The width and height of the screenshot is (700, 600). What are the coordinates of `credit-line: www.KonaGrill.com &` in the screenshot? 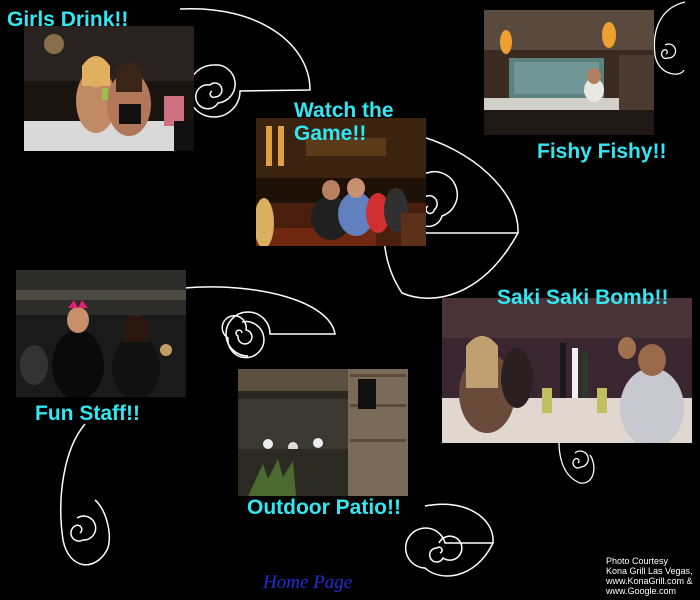 It's located at (649, 581).